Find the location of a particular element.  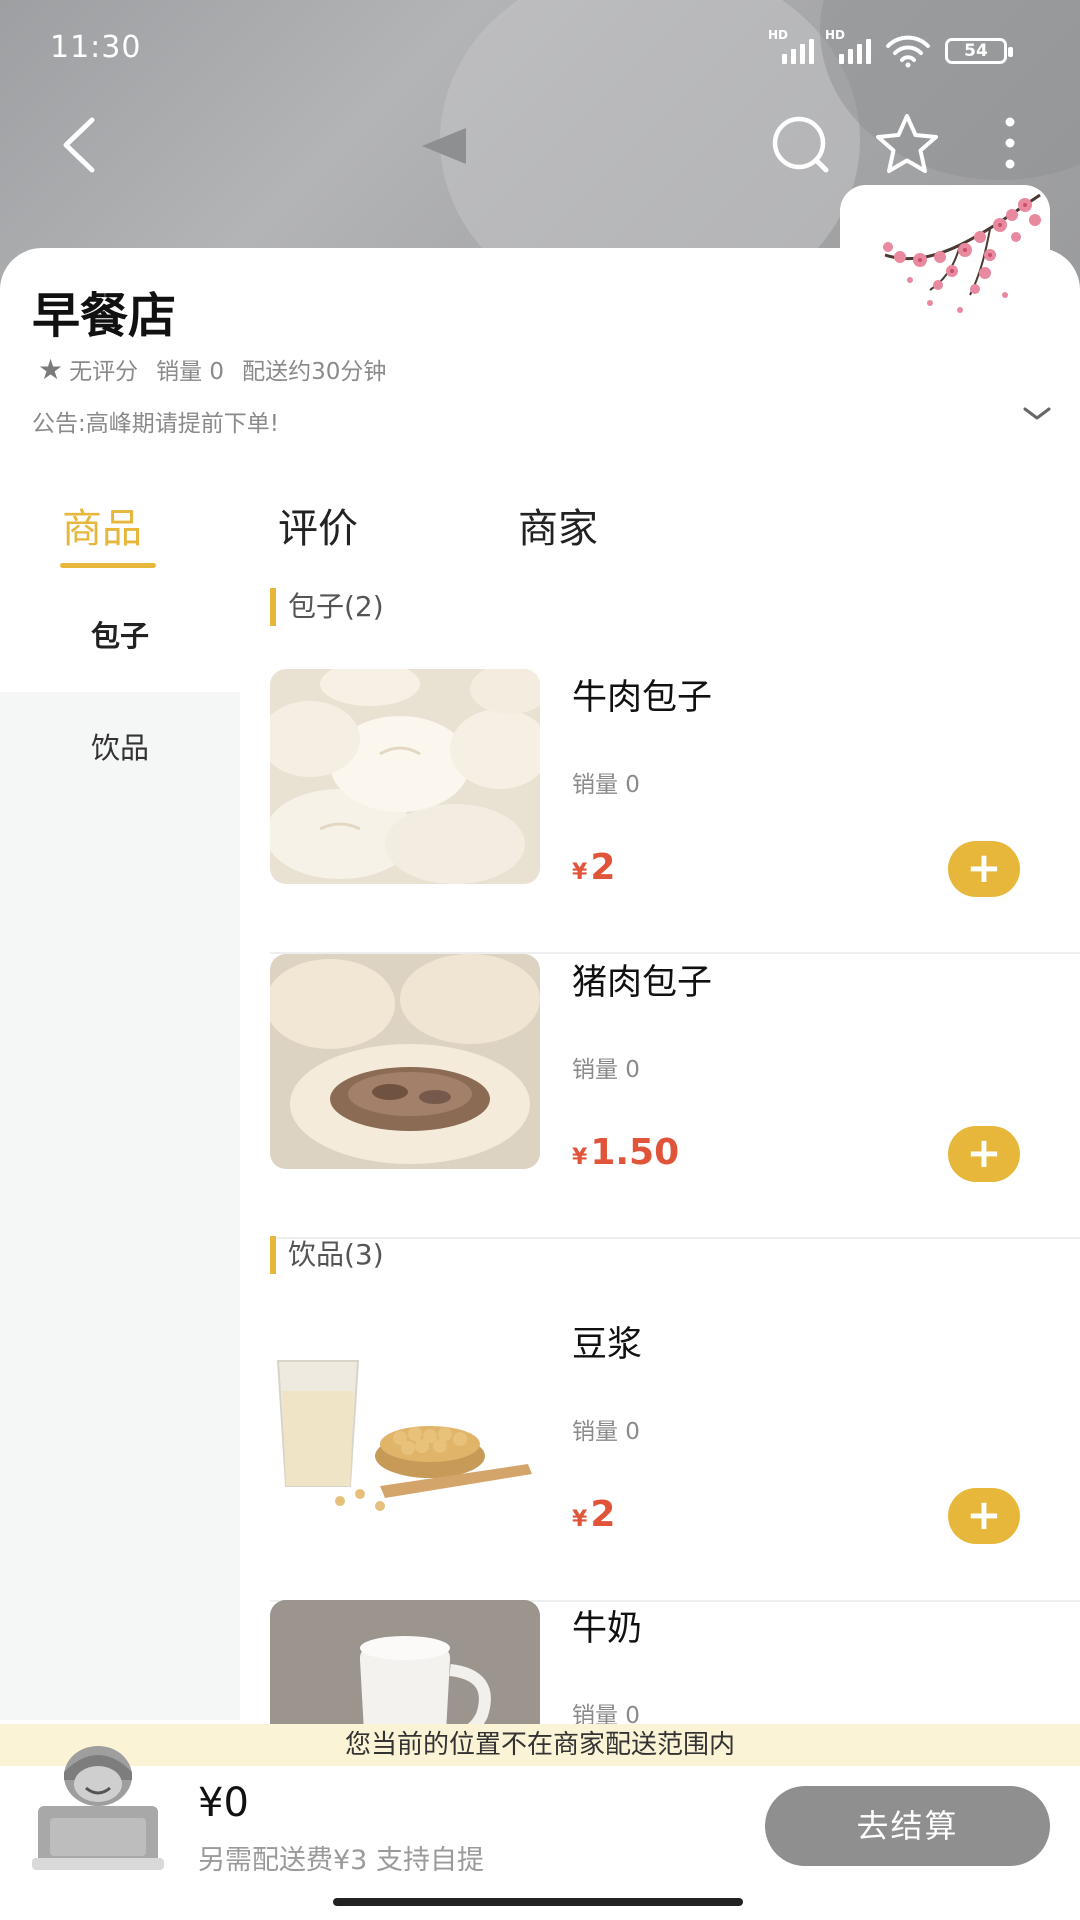

shop-delivery-time: 配送约30分钟 is located at coordinates (314, 372).